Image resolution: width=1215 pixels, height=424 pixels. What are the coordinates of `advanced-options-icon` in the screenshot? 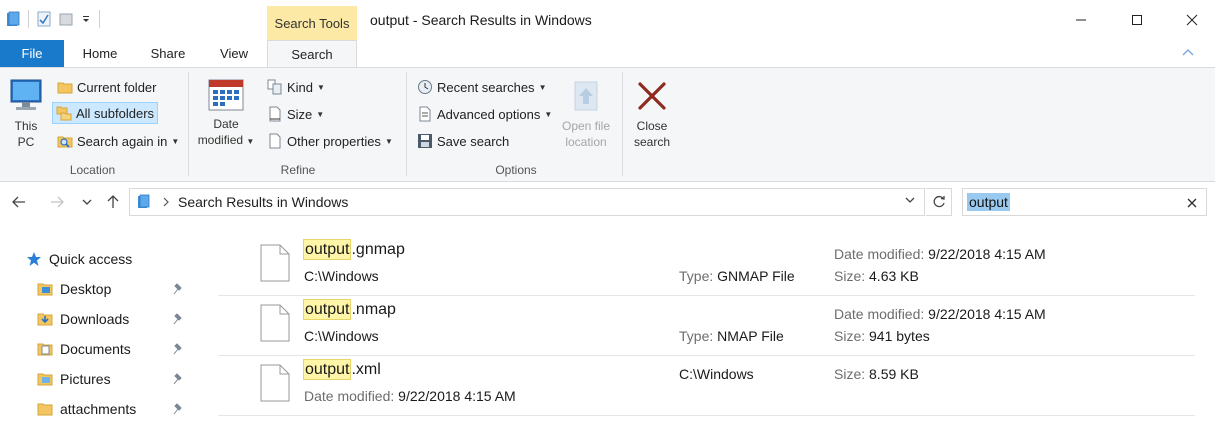 It's located at (425, 114).